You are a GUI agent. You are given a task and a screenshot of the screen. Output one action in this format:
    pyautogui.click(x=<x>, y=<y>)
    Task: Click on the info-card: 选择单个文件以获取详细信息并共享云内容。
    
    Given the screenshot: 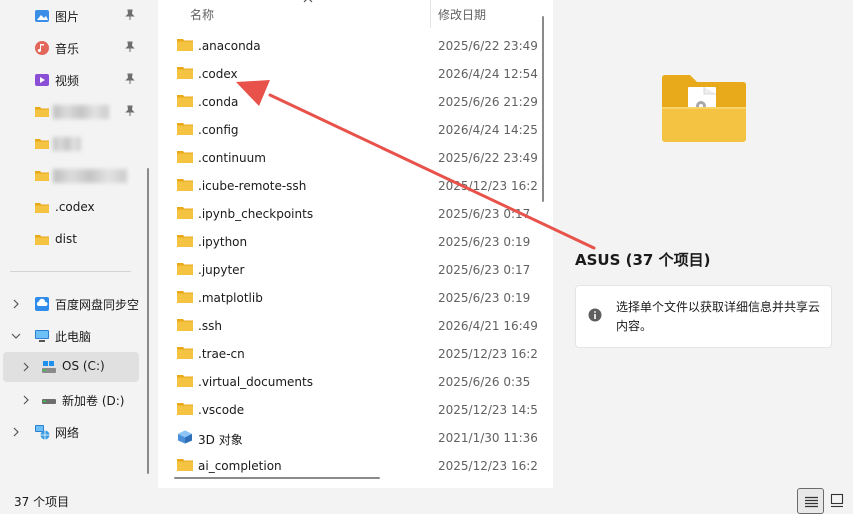 What is the action you would take?
    pyautogui.click(x=703, y=316)
    